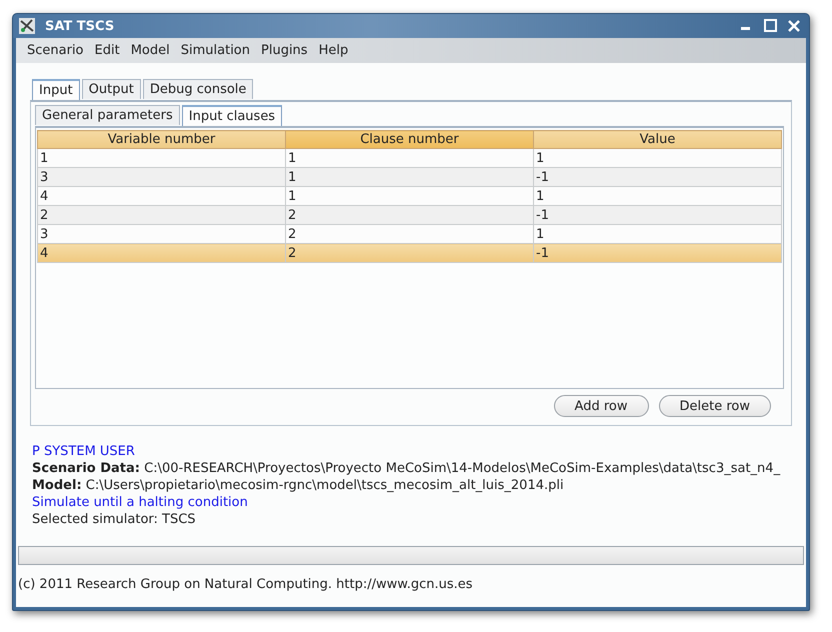 This screenshot has height=632, width=832. Describe the element at coordinates (285, 50) in the screenshot. I see `menu-item: Plugins` at that location.